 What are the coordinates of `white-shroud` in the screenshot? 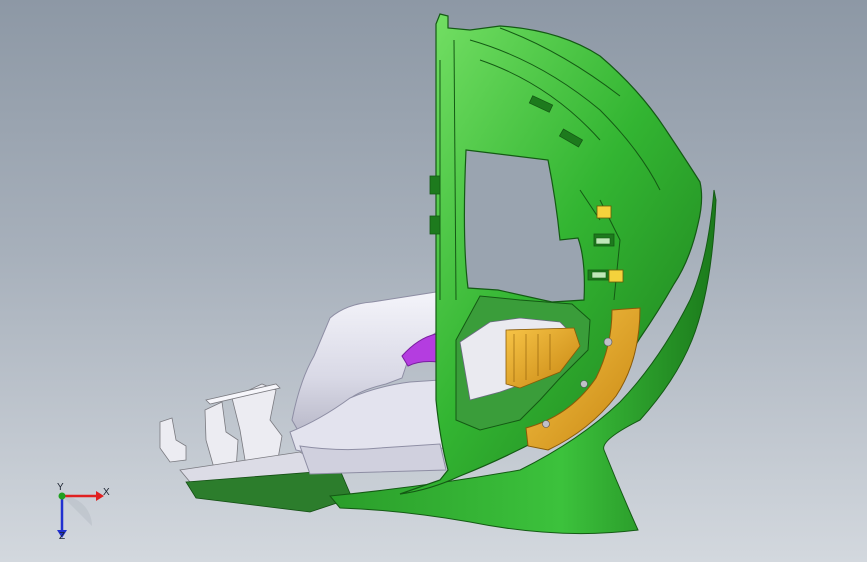 It's located at (368, 383).